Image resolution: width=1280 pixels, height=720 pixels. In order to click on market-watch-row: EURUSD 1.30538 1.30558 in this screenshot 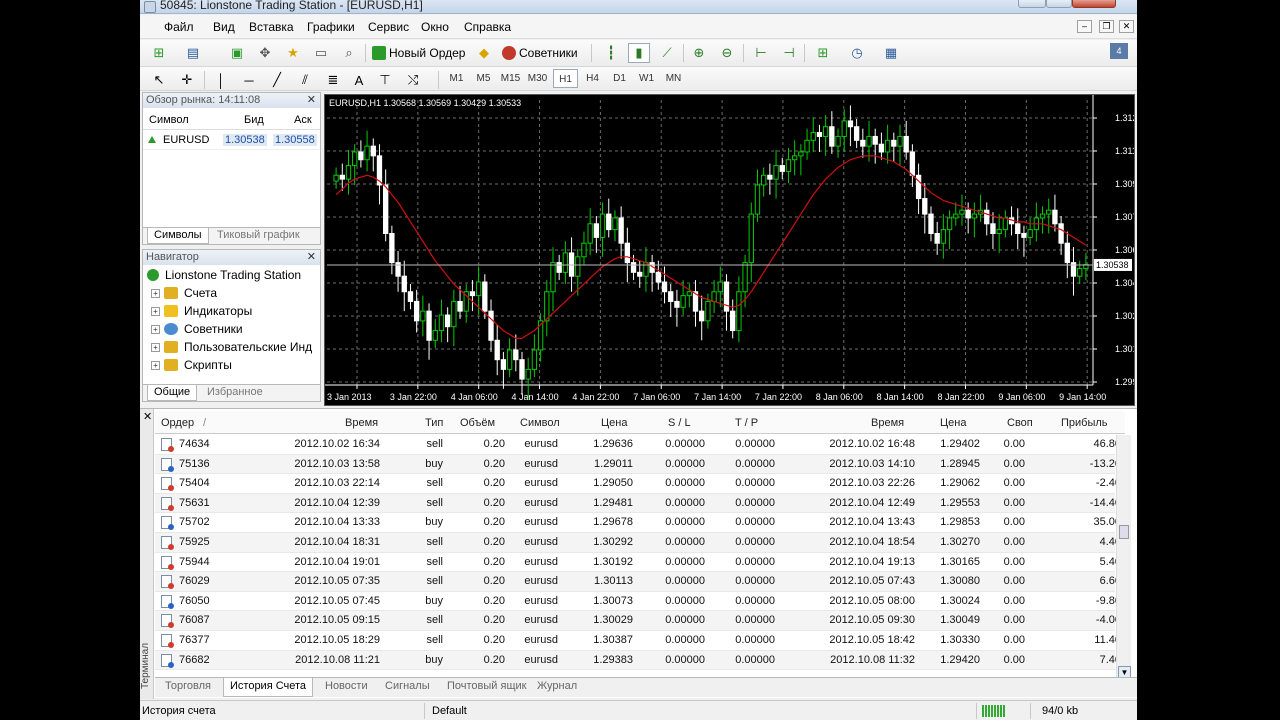, I will do `click(231, 140)`.